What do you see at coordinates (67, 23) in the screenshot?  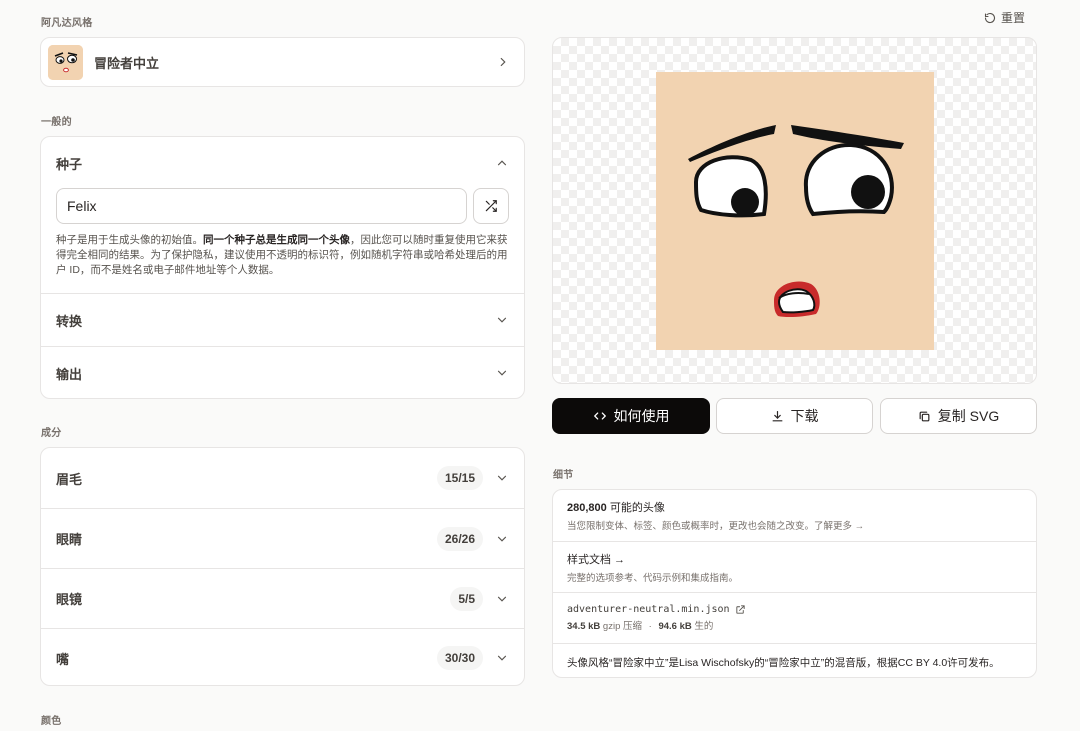 I see `avatar-style-section-label: 阿凡达风格` at bounding box center [67, 23].